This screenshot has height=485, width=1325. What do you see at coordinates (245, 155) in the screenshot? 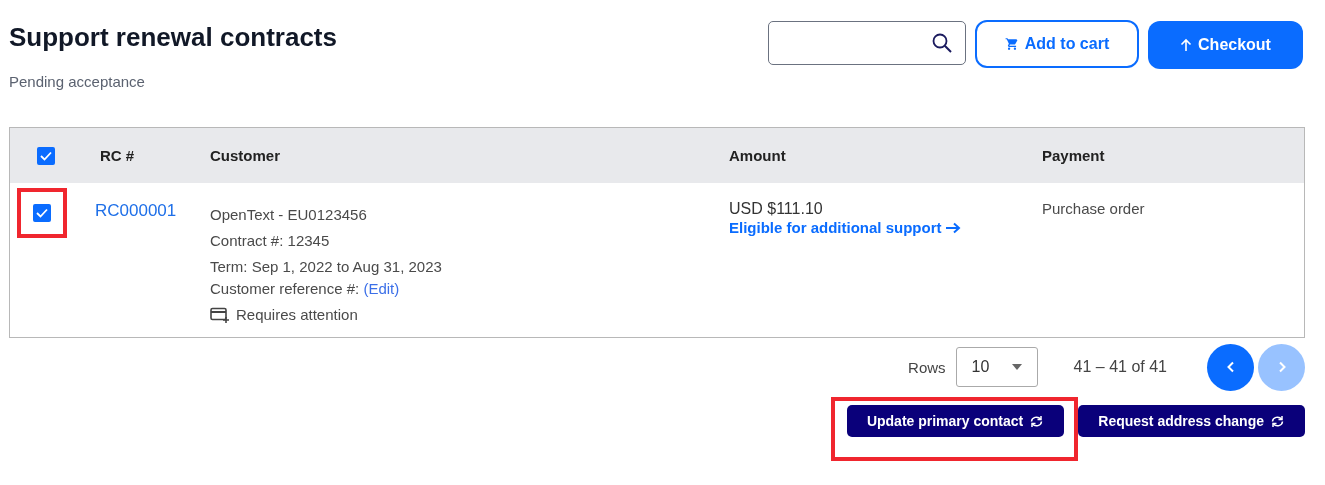
I see `column-header: Customer` at bounding box center [245, 155].